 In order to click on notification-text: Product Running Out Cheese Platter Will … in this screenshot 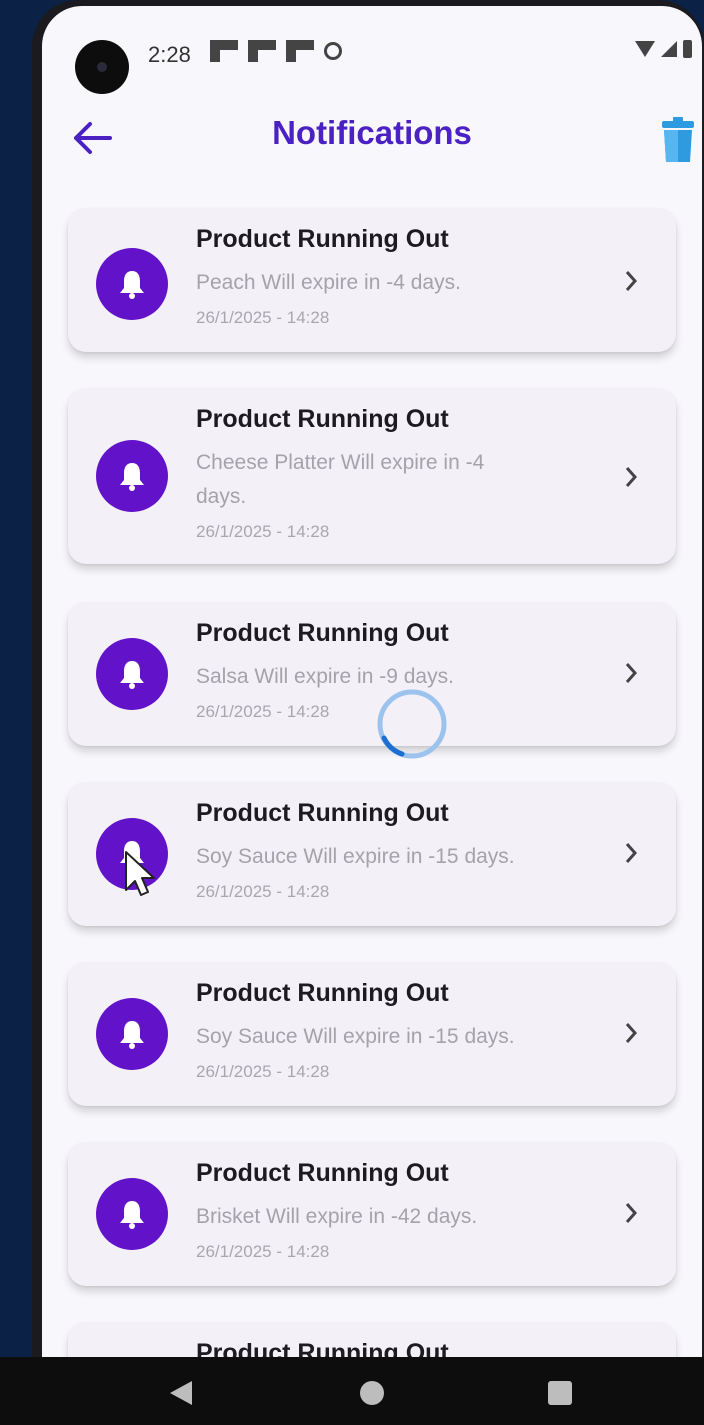, I will do `click(361, 473)`.